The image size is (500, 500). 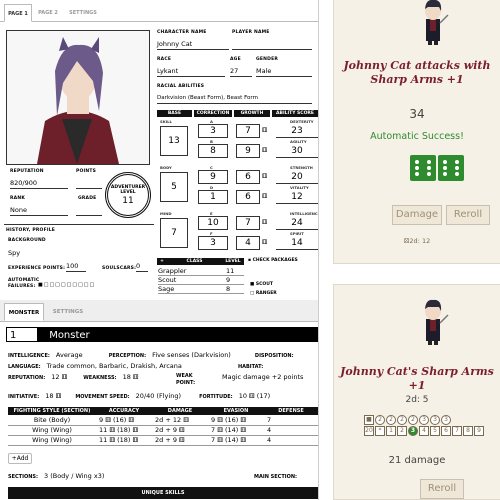 I want to click on weakness-value: 18, so click(x=127, y=377).